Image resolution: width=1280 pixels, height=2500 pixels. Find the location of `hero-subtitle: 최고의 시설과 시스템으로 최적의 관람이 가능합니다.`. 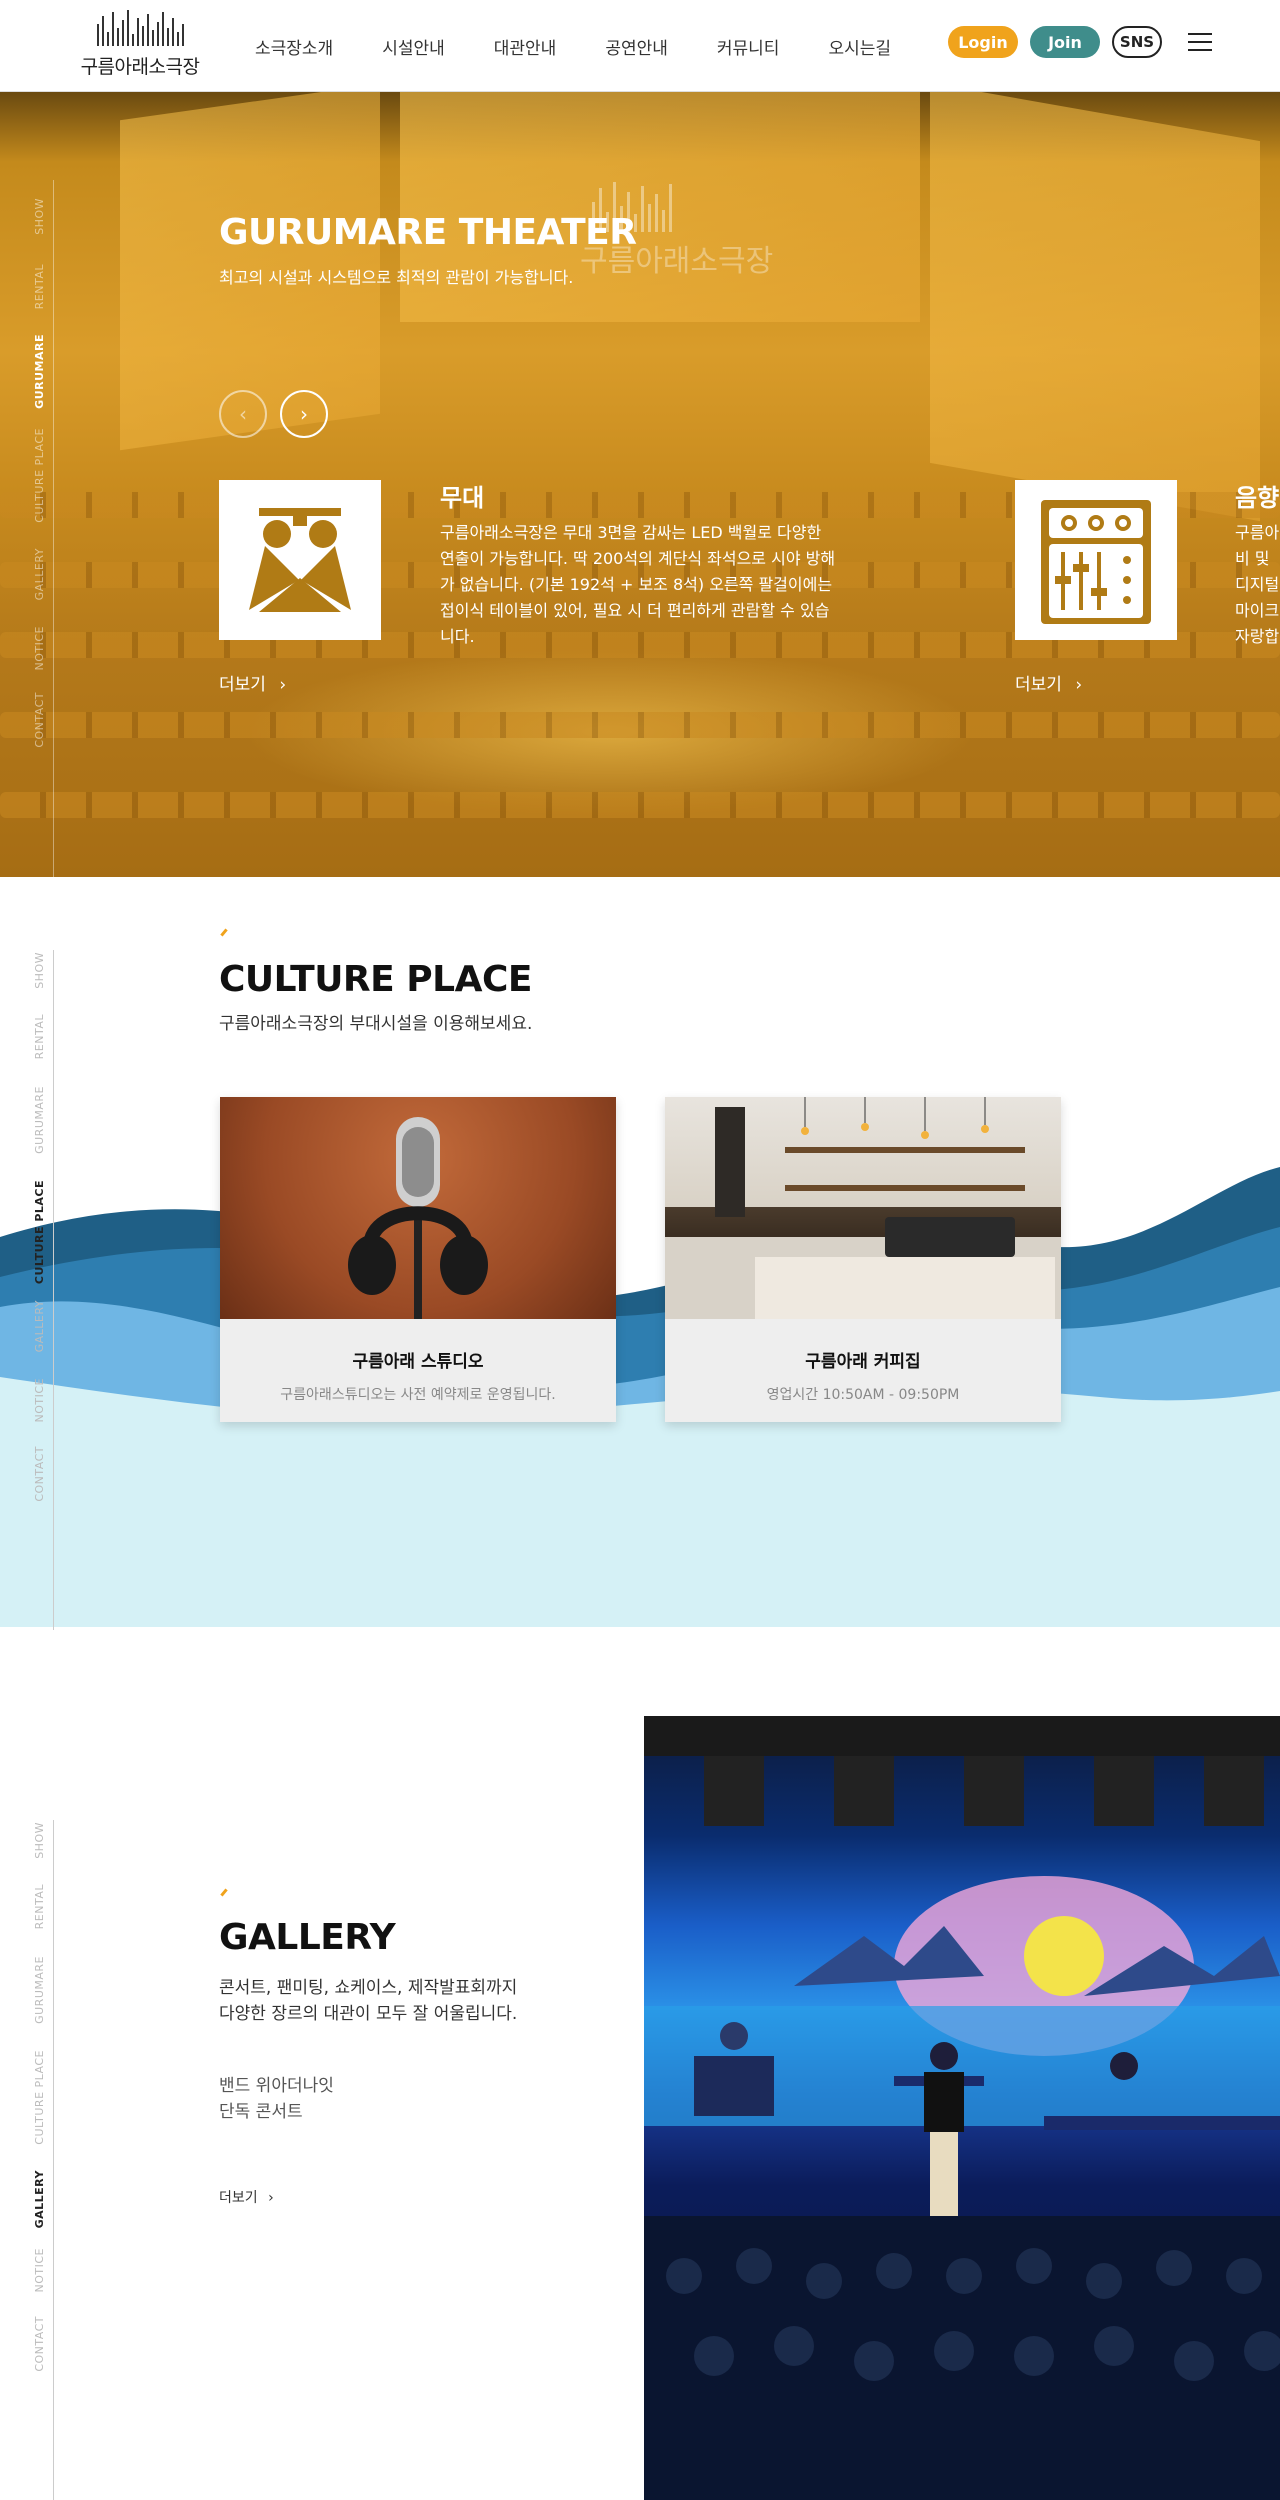

hero-subtitle: 최고의 시설과 시스템으로 최적의 관람이 가능합니다. is located at coordinates (396, 277).